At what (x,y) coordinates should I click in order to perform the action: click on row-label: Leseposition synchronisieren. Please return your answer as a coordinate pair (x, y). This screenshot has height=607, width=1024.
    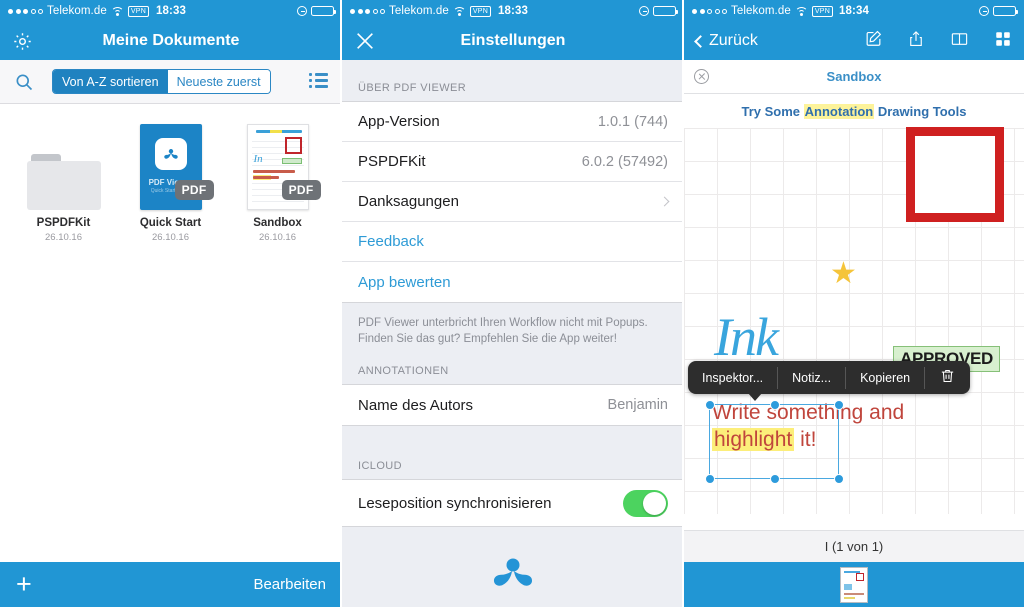
    Looking at the image, I should click on (455, 503).